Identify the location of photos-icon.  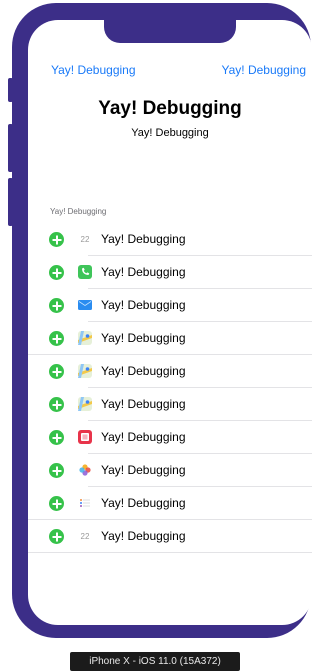
(85, 470).